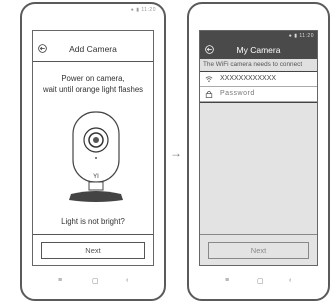 This screenshot has height=305, width=330. What do you see at coordinates (96, 177) in the screenshot?
I see `camera-brand: YI` at bounding box center [96, 177].